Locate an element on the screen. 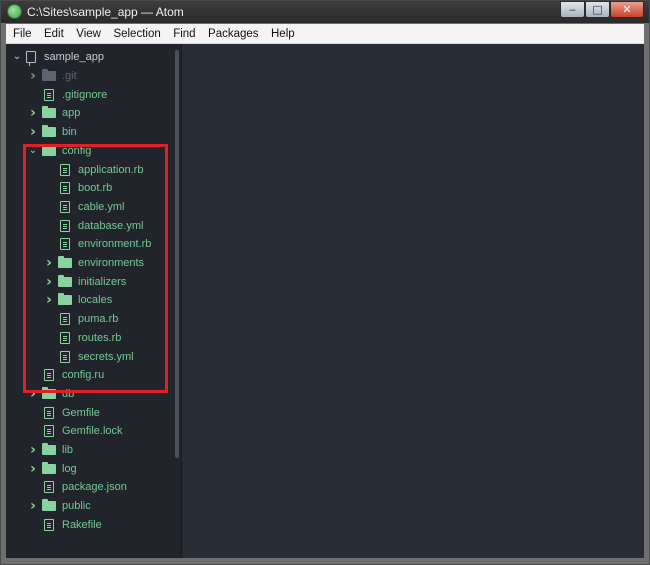 Image resolution: width=650 pixels, height=565 pixels. menu-help: Help is located at coordinates (283, 32).